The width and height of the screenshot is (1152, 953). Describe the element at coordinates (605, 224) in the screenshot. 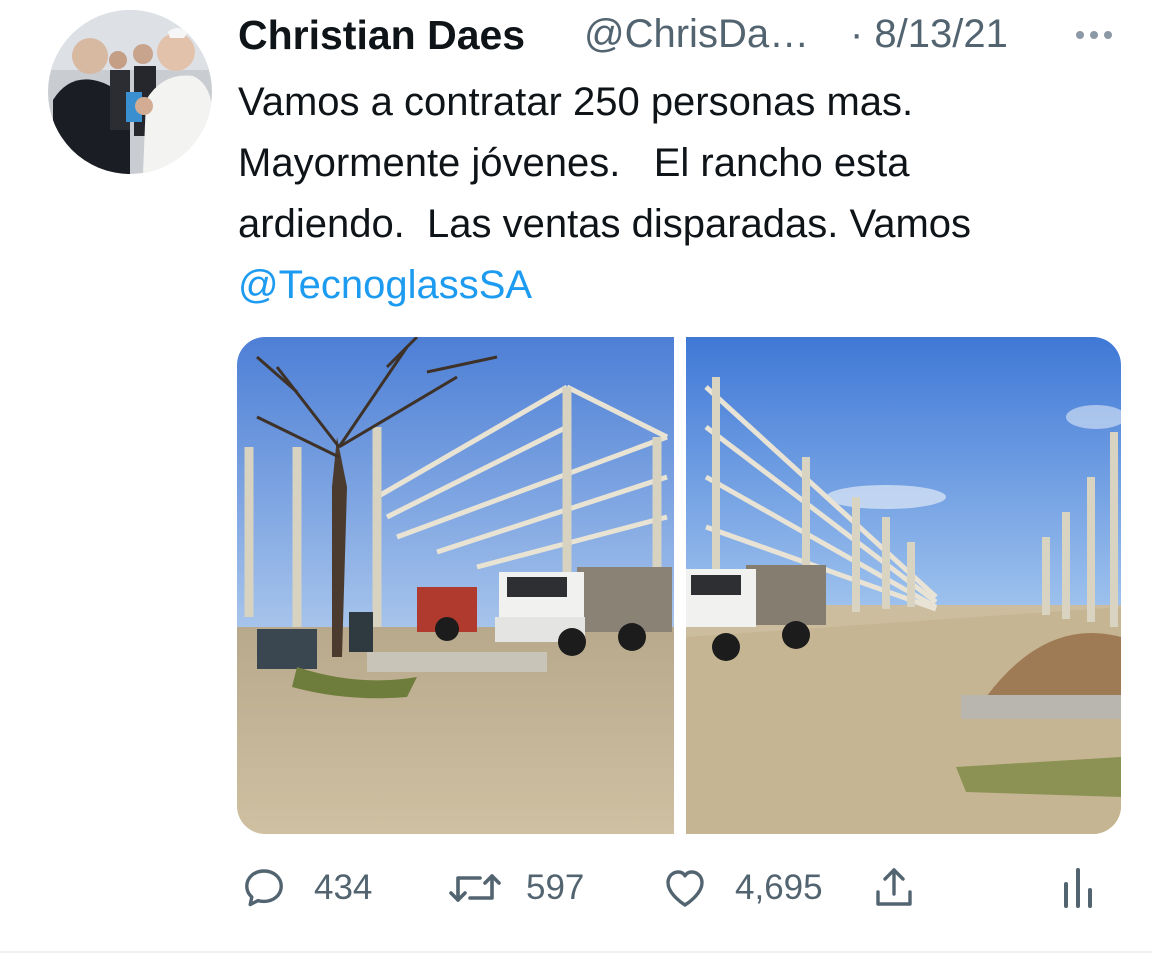

I see `tweet-text-line: ardiendo. Las ventas disparadas. Vamos` at that location.